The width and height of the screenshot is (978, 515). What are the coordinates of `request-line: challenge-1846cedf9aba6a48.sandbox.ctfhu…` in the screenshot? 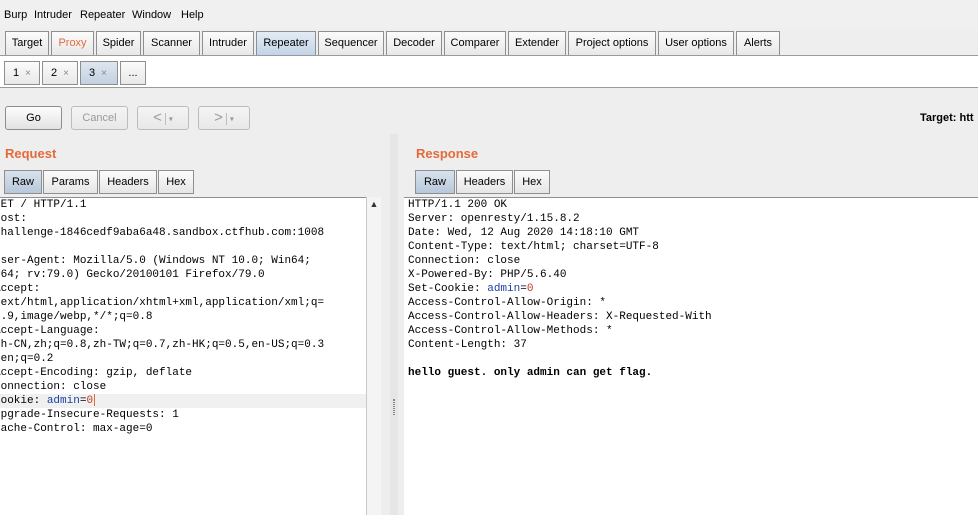 It's located at (162, 233).